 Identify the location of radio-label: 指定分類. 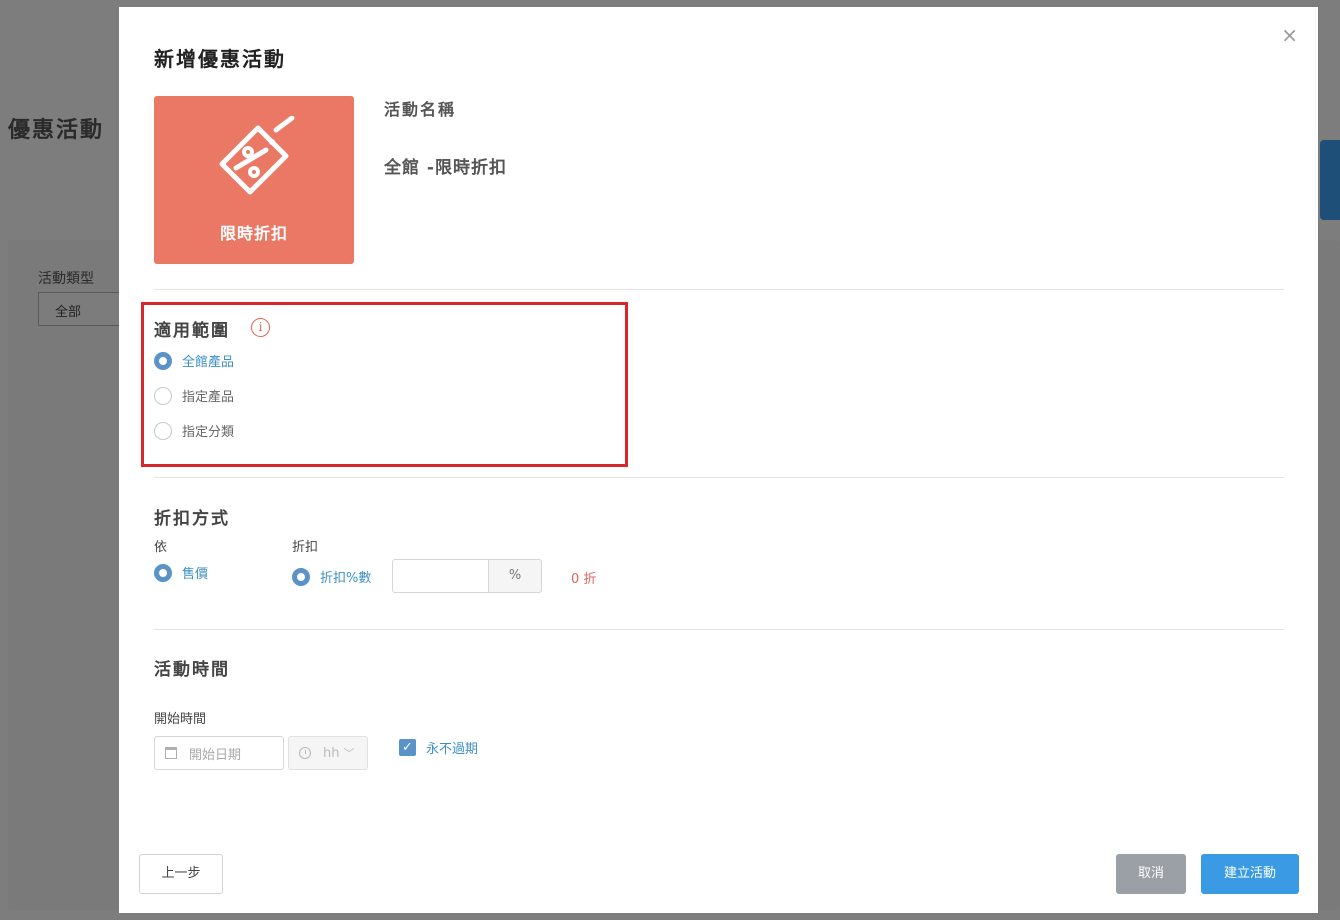
(208, 432).